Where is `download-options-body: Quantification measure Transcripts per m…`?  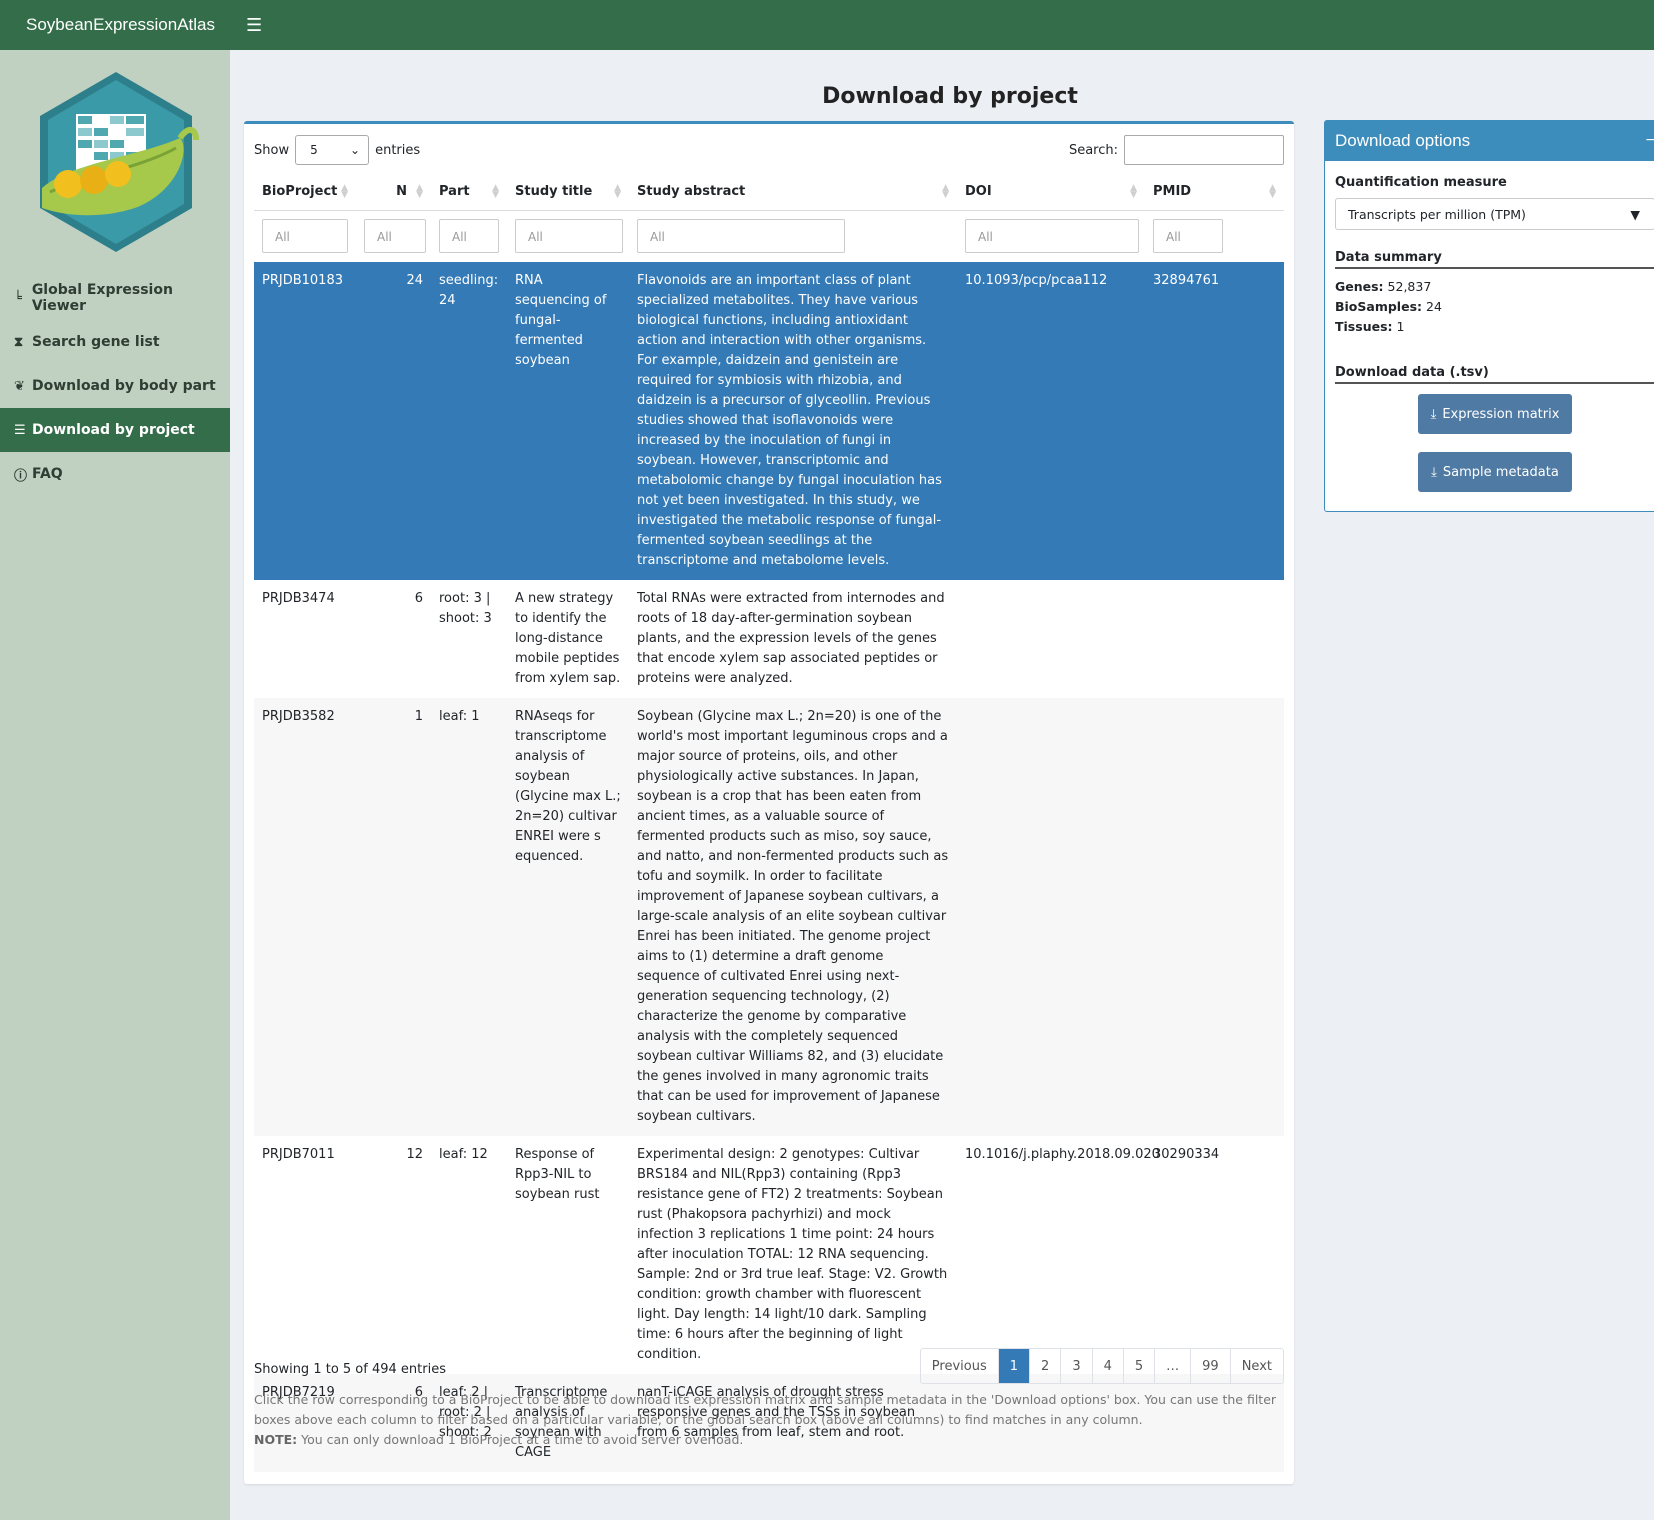
download-options-body: Quantification measure Transcripts per m… is located at coordinates (1489, 331).